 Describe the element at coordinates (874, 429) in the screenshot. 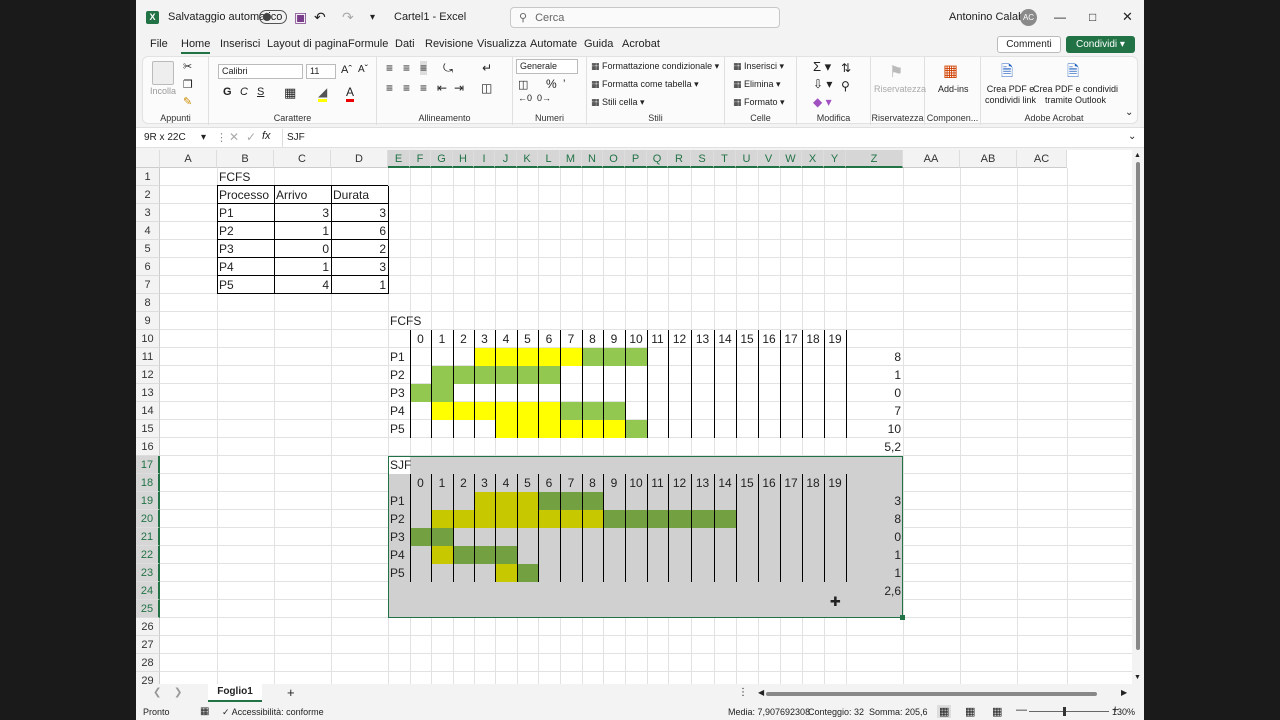

I see `fcfs-wait-value: 10` at that location.